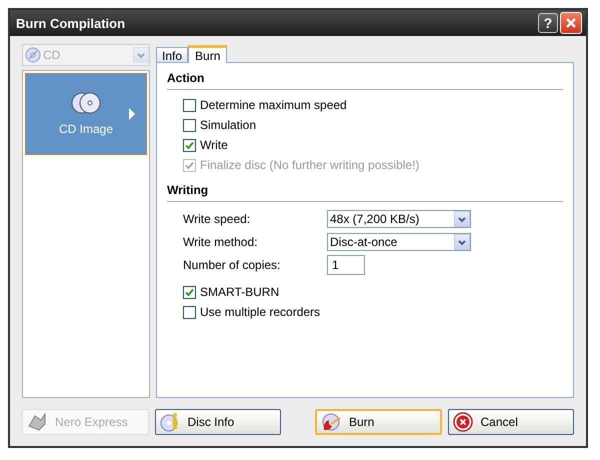 Image resolution: width=600 pixels, height=460 pixels. I want to click on dropdown-value: 48x (7,200 KB/s), so click(375, 219).